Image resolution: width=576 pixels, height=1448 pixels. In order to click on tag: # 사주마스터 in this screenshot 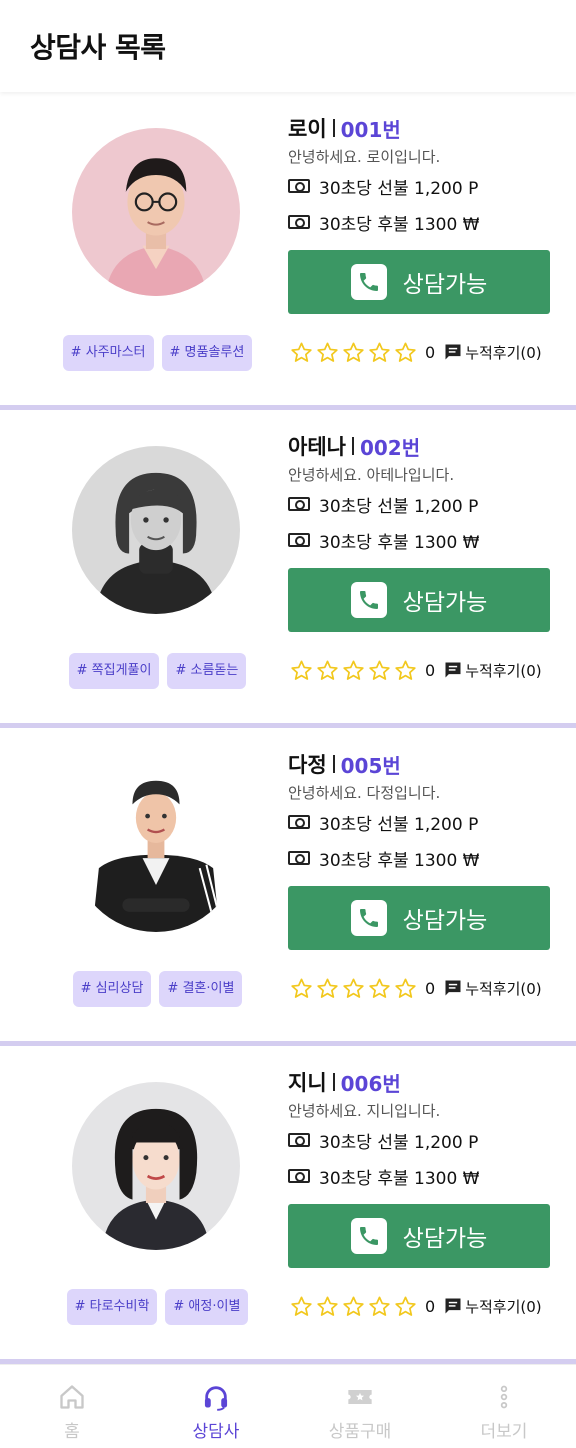, I will do `click(108, 353)`.